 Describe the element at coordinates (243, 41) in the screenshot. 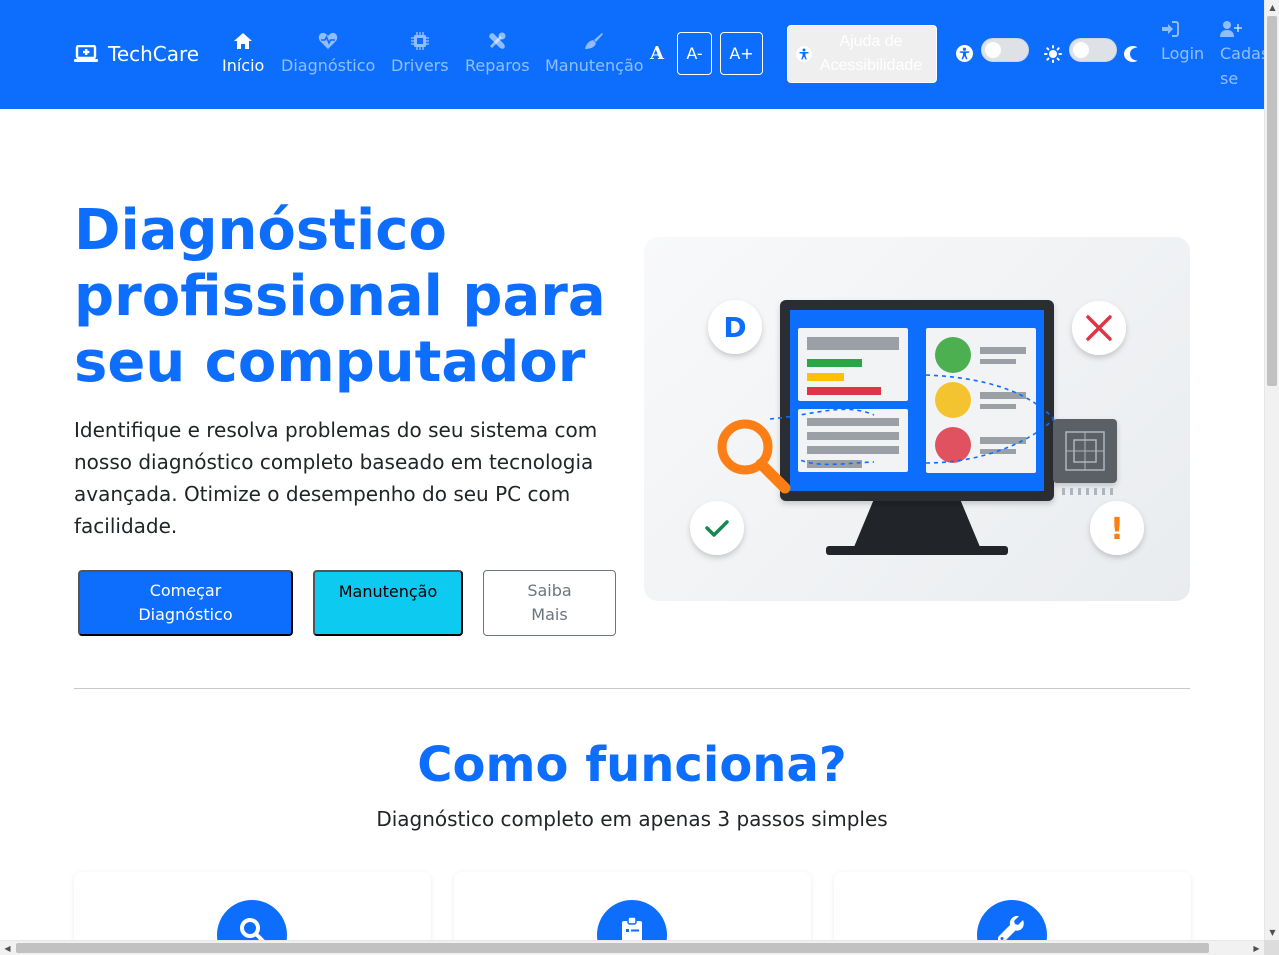

I see `home-icon` at that location.